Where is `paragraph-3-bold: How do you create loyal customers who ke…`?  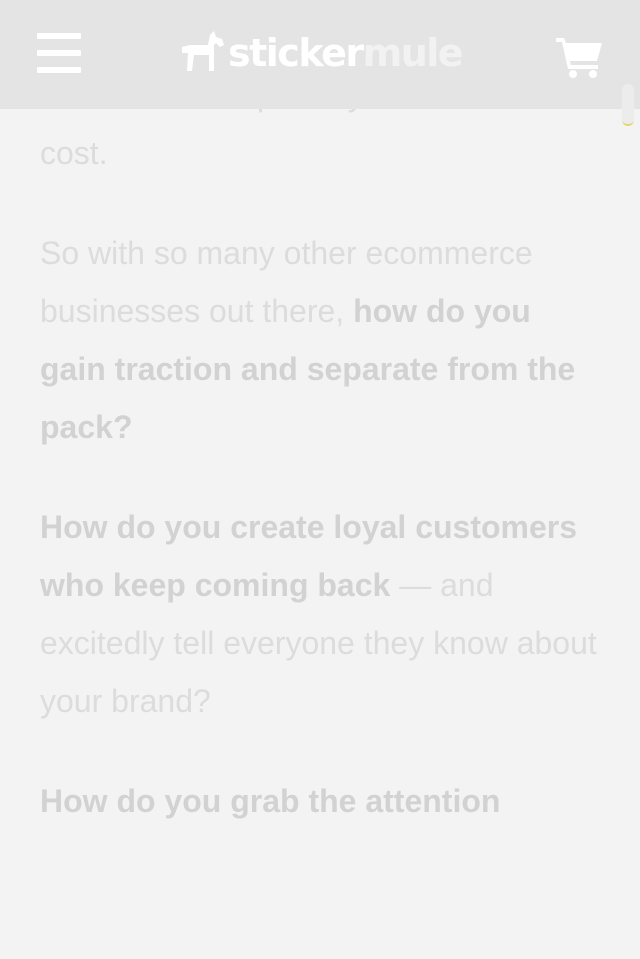 paragraph-3-bold: How do you create loyal customers who ke… is located at coordinates (309, 556).